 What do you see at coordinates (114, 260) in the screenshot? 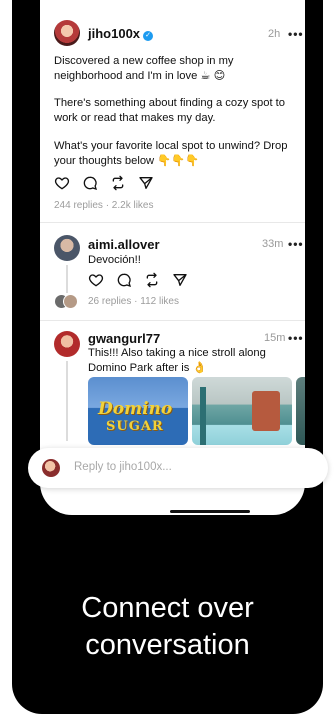
I see `reply-text: Devoción!!` at bounding box center [114, 260].